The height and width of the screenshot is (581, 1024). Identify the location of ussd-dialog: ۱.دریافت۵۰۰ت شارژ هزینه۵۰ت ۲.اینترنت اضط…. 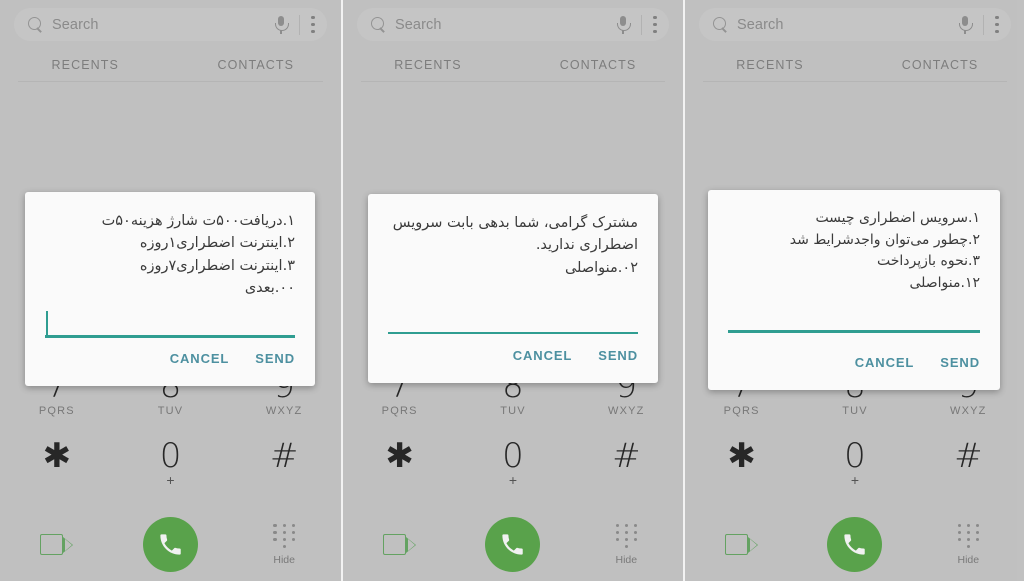
(170, 289).